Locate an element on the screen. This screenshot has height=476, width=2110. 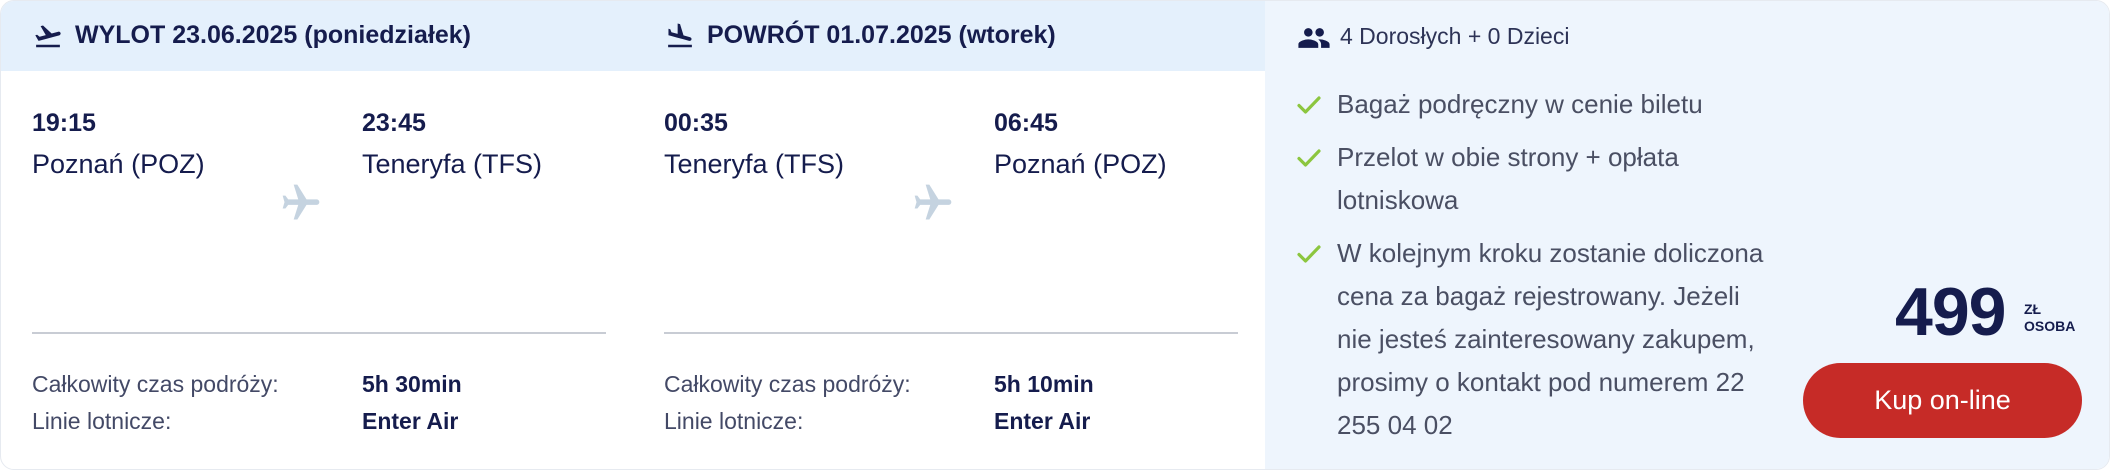
duration-value: 5h 10min is located at coordinates (1044, 384).